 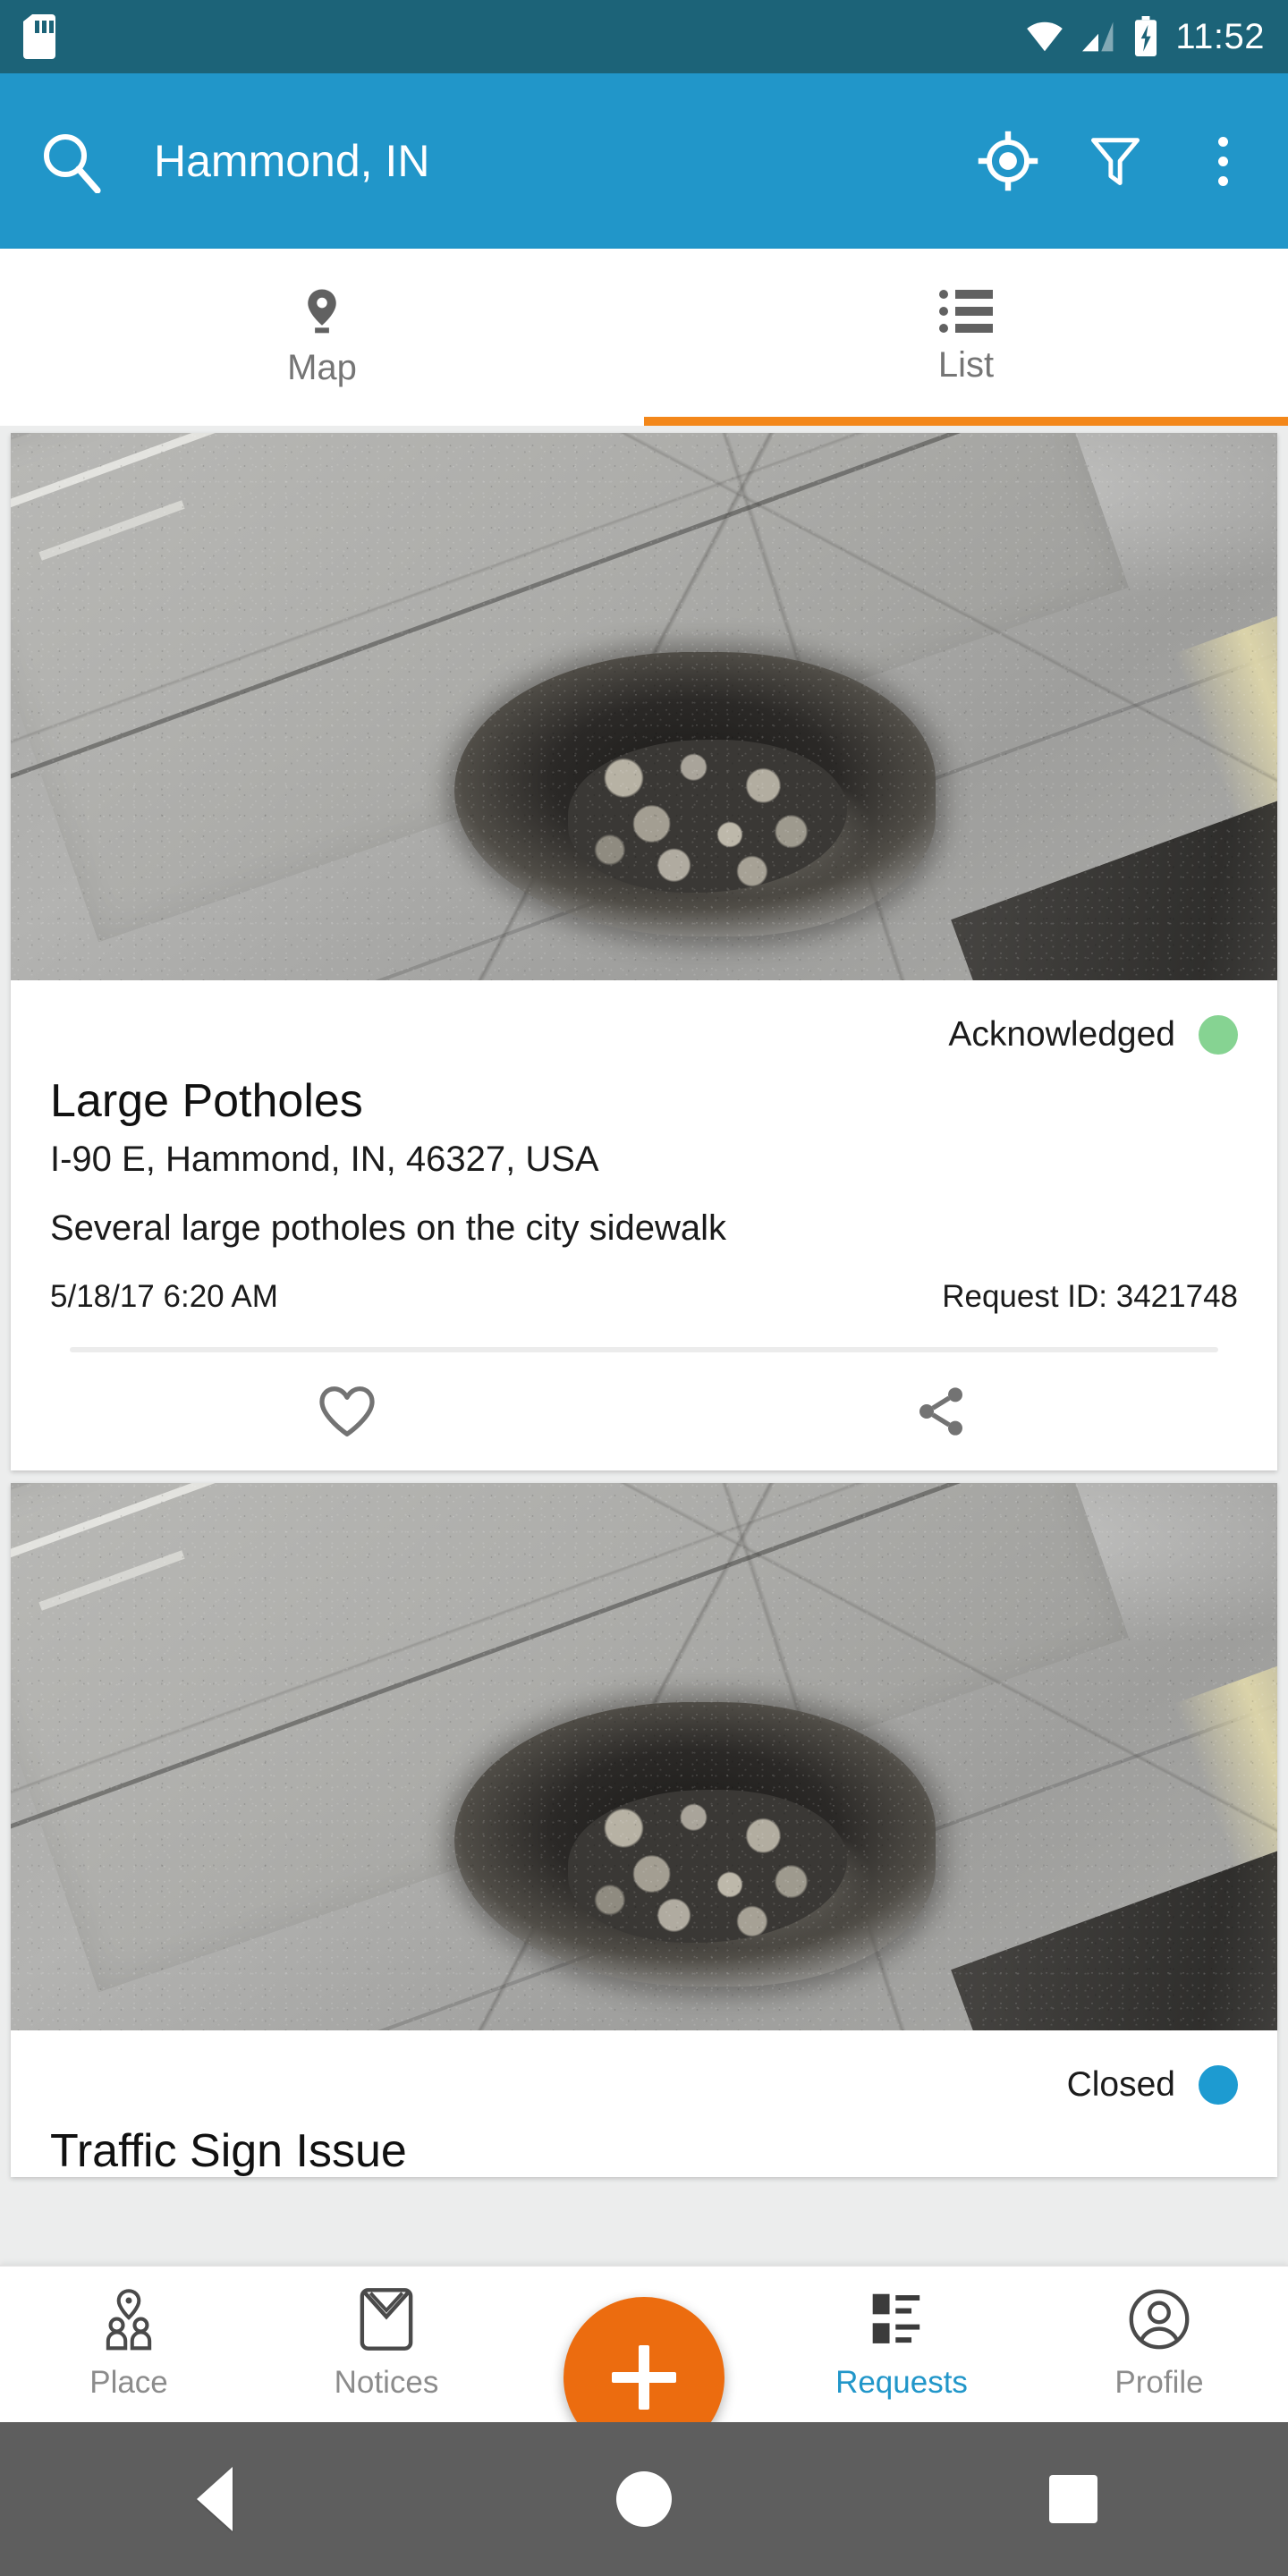 I want to click on sd-card-icon, so click(x=39, y=36).